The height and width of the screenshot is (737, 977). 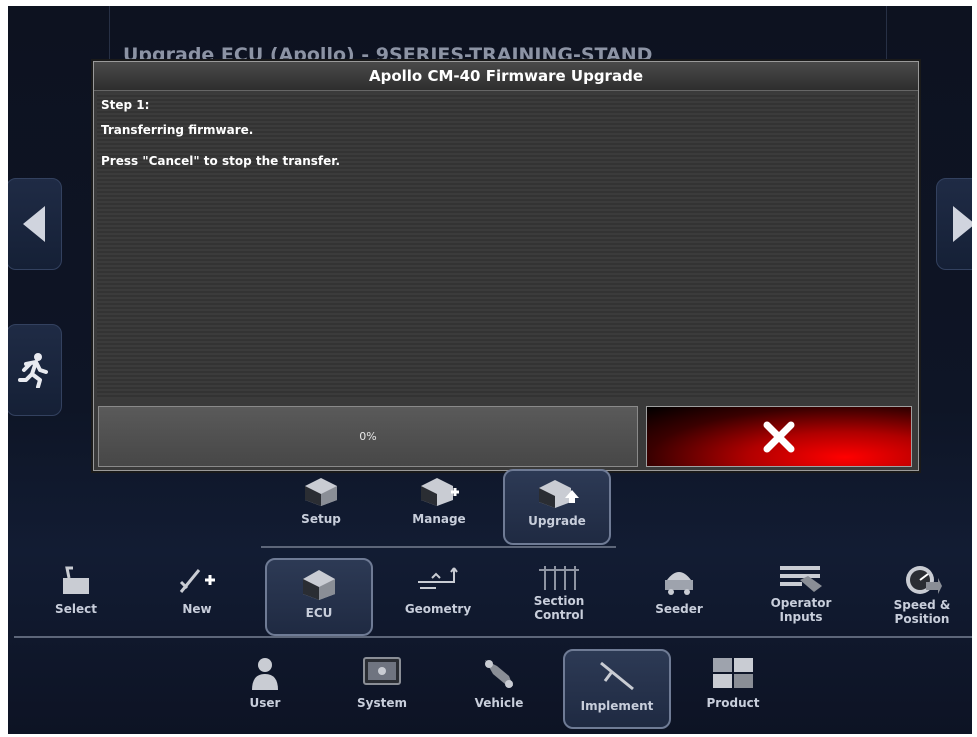 I want to click on chevron-right-icon, so click(x=962, y=224).